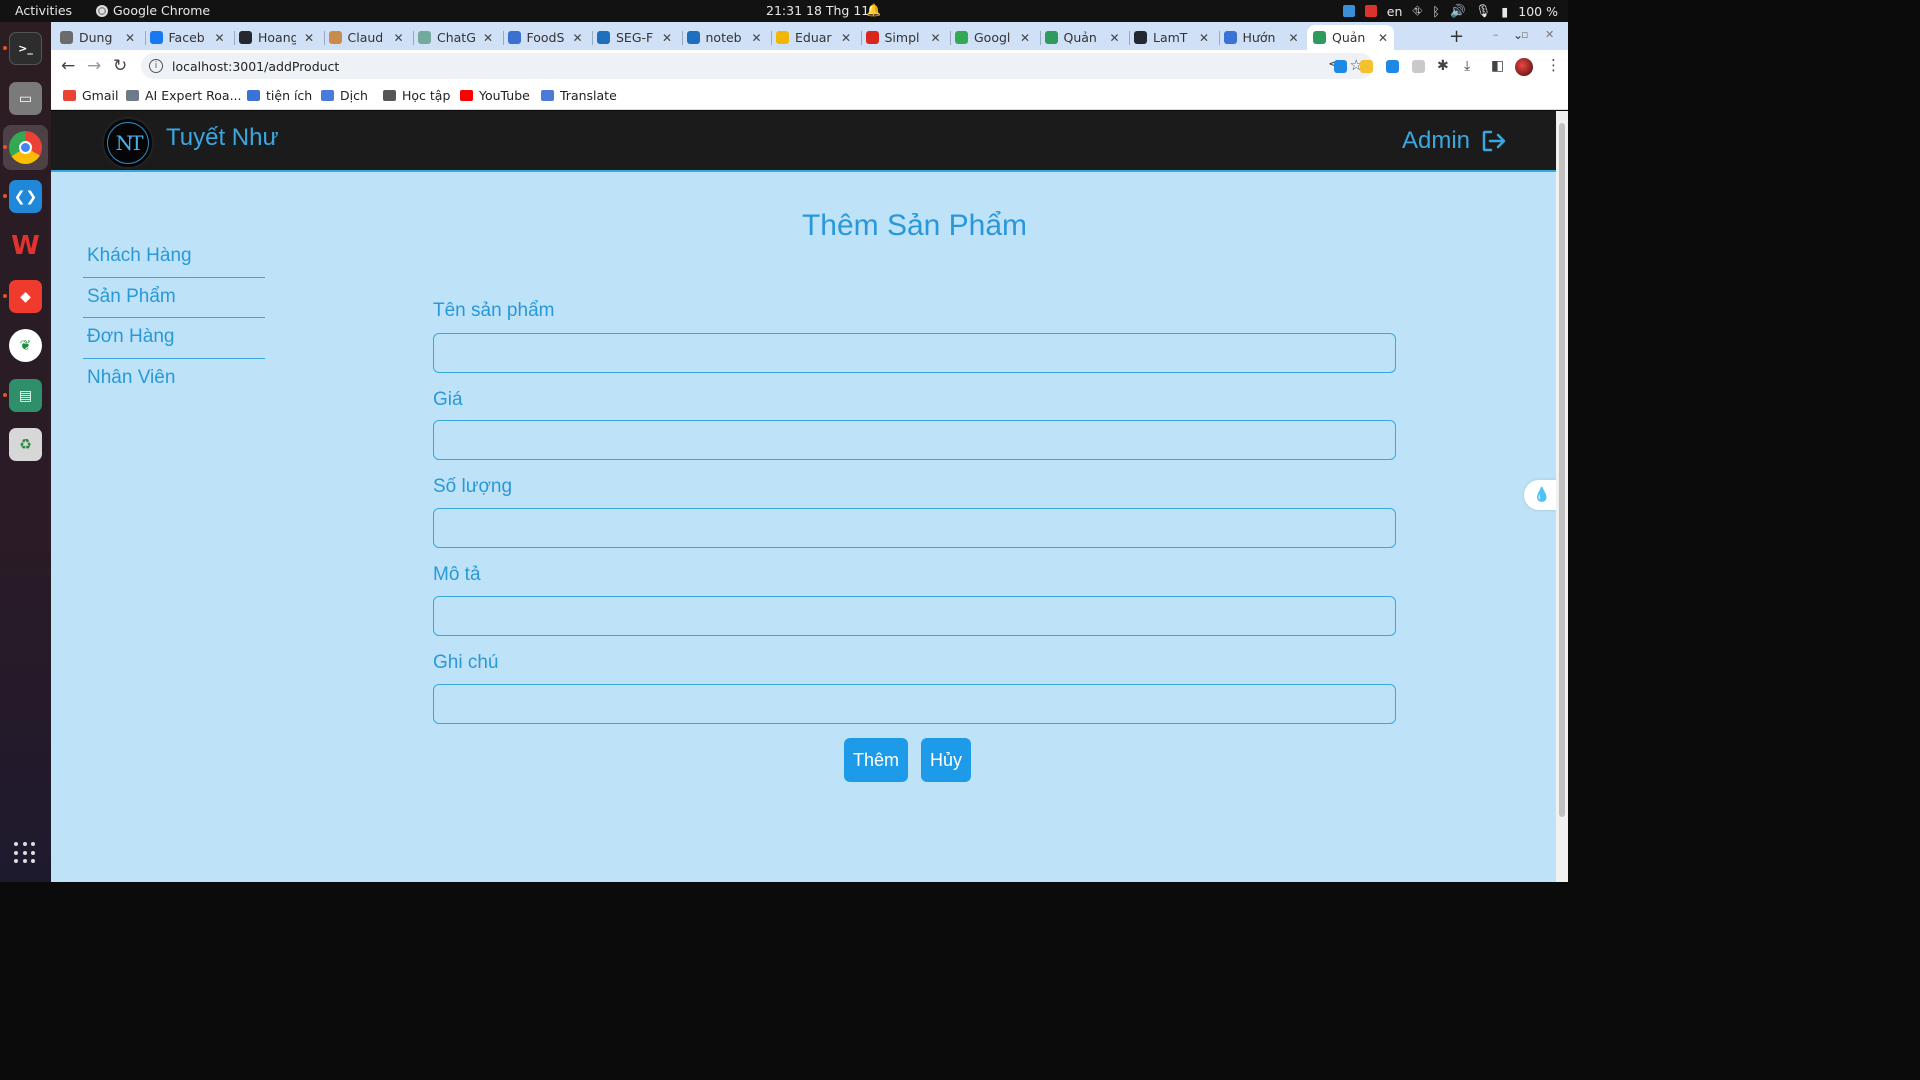 This screenshot has height=1080, width=1920. Describe the element at coordinates (903, 37) in the screenshot. I see `browser-tab: Simpl ✕` at that location.